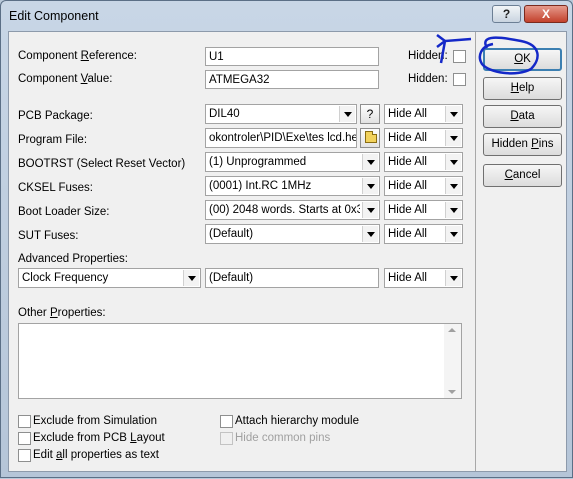 The width and height of the screenshot is (573, 479). Describe the element at coordinates (55, 116) in the screenshot. I see `pcb-package-label: PCB Package:` at that location.